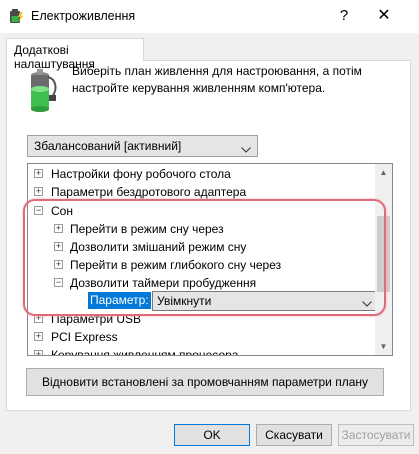 This screenshot has width=419, height=454. I want to click on help-button: ?, so click(344, 16).